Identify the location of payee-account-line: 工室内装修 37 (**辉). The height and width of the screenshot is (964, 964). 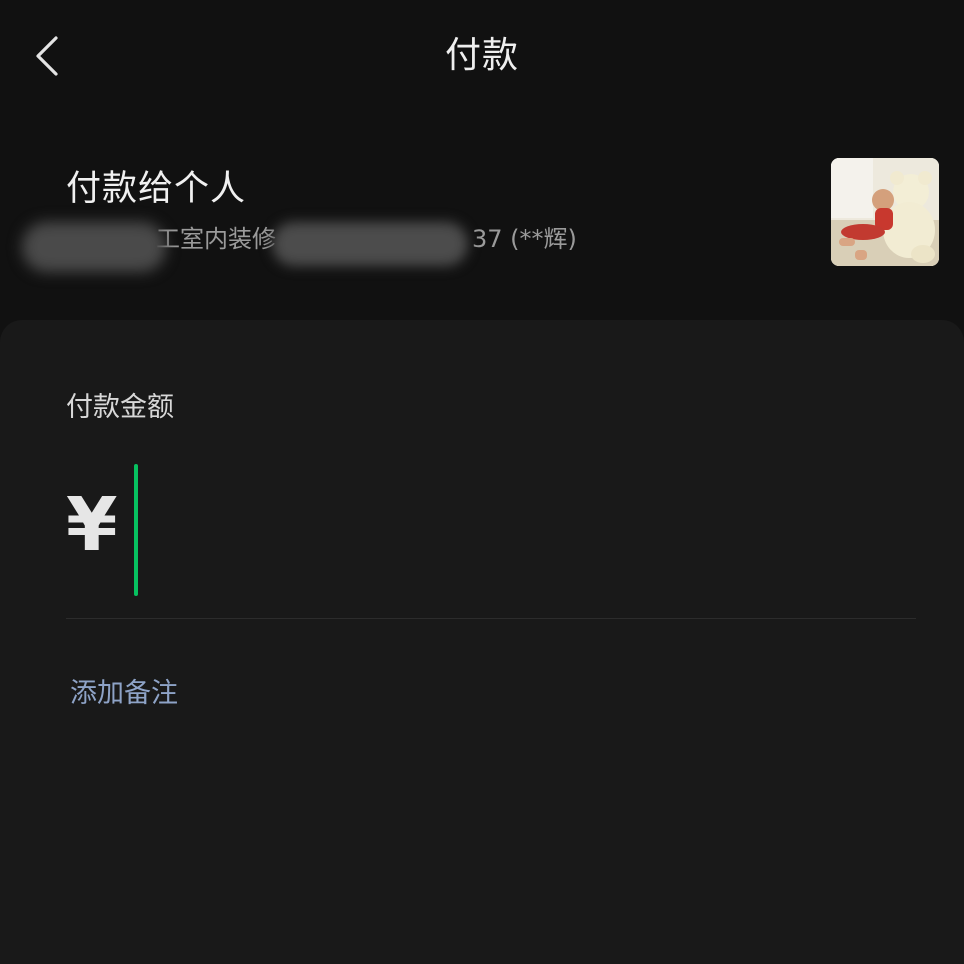
(481, 239).